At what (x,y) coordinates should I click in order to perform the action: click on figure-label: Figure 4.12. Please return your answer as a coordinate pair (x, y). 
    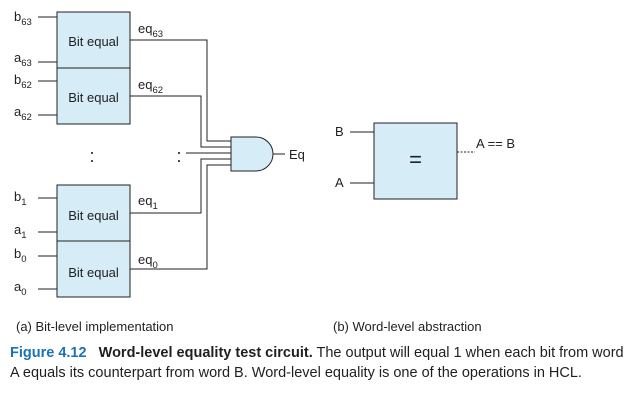
    Looking at the image, I should click on (48, 353).